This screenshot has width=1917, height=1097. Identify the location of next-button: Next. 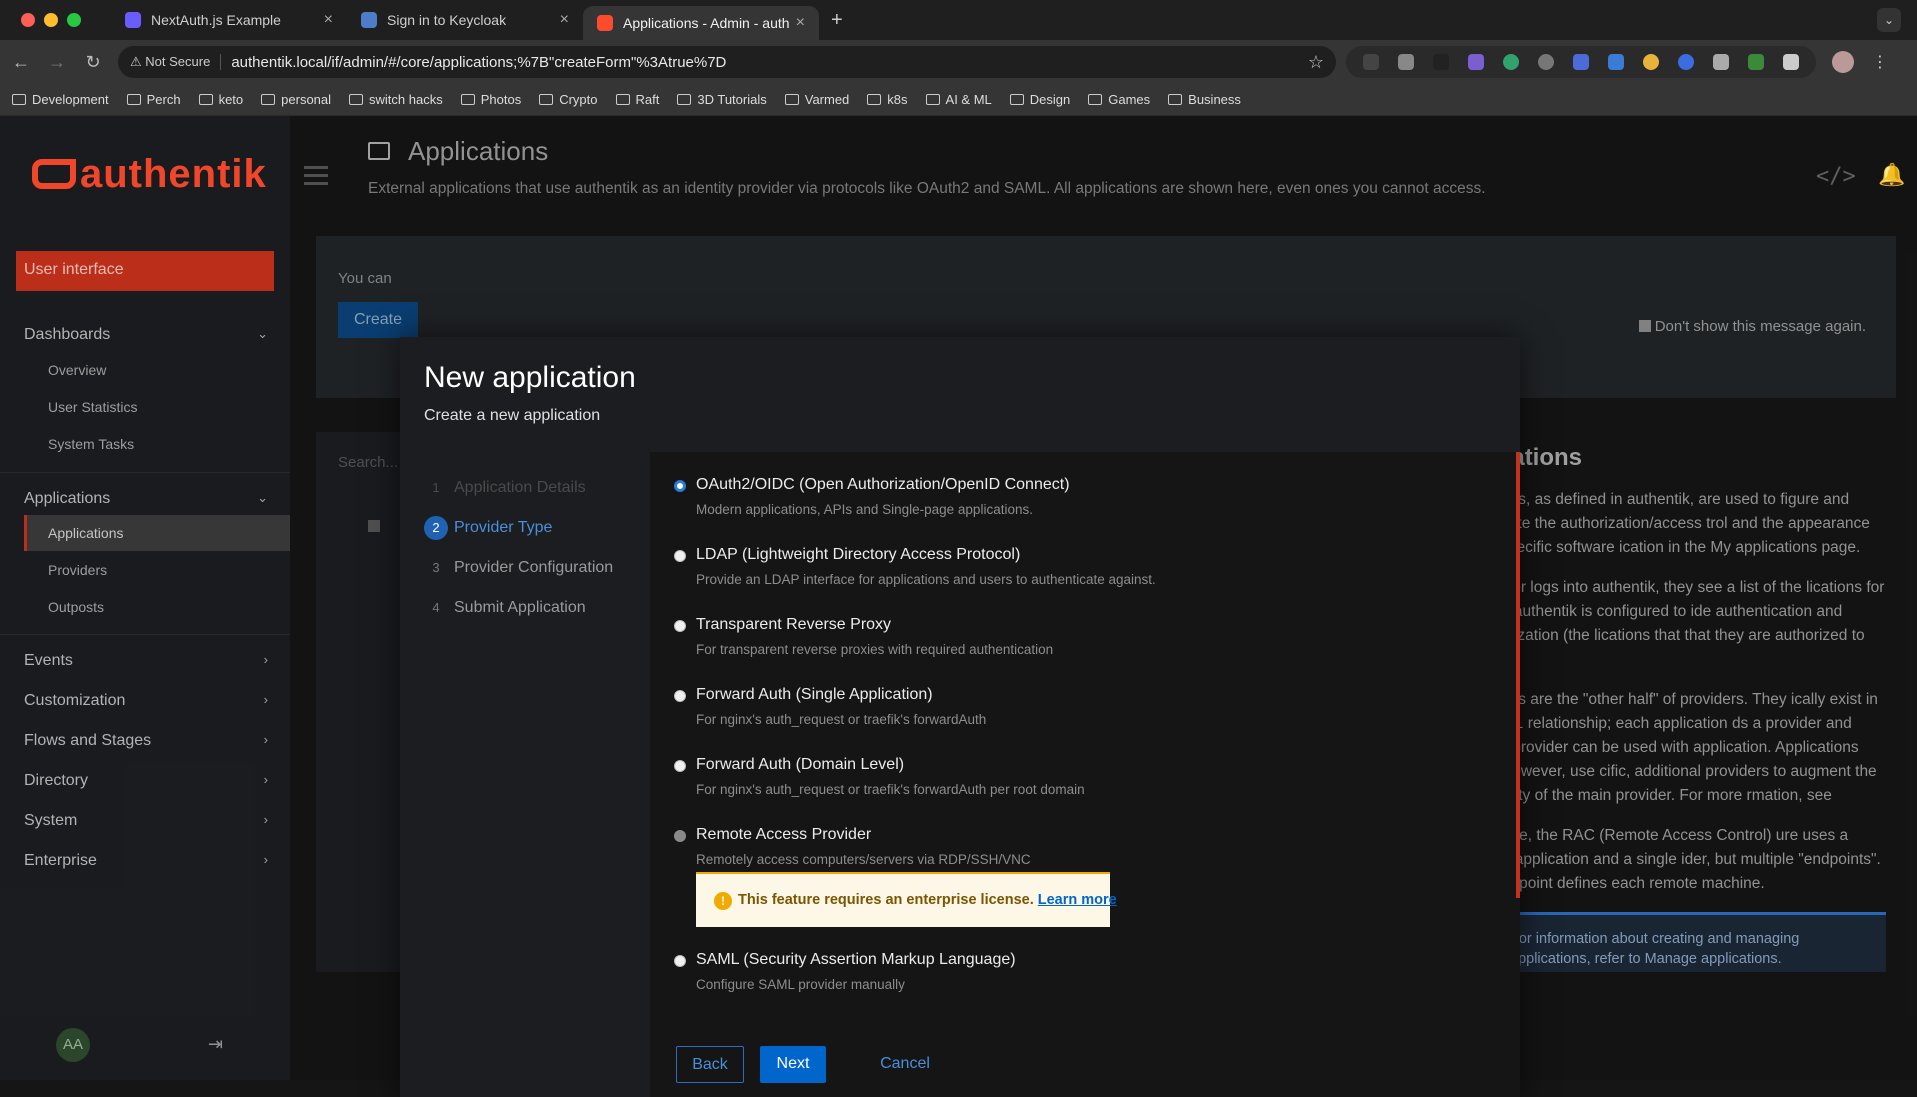
(793, 1064).